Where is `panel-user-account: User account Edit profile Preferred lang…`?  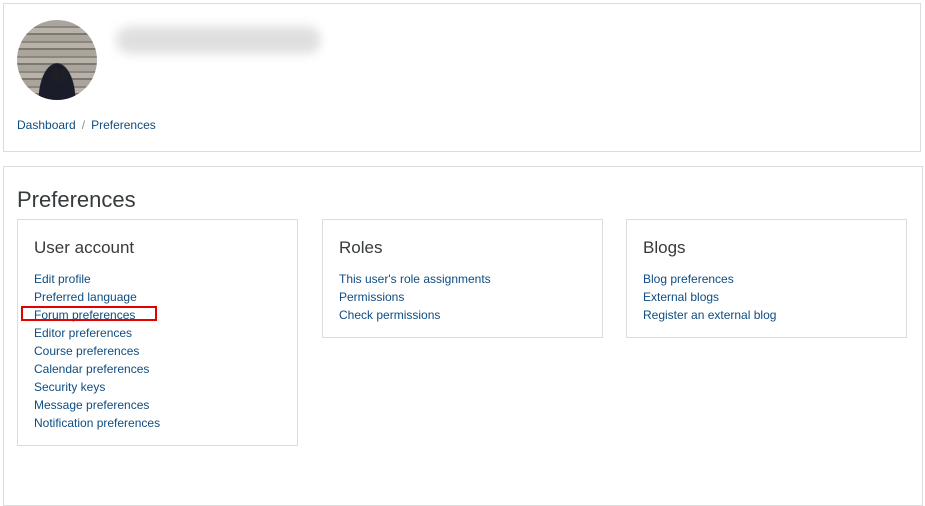 panel-user-account: User account Edit profile Preferred lang… is located at coordinates (157, 332).